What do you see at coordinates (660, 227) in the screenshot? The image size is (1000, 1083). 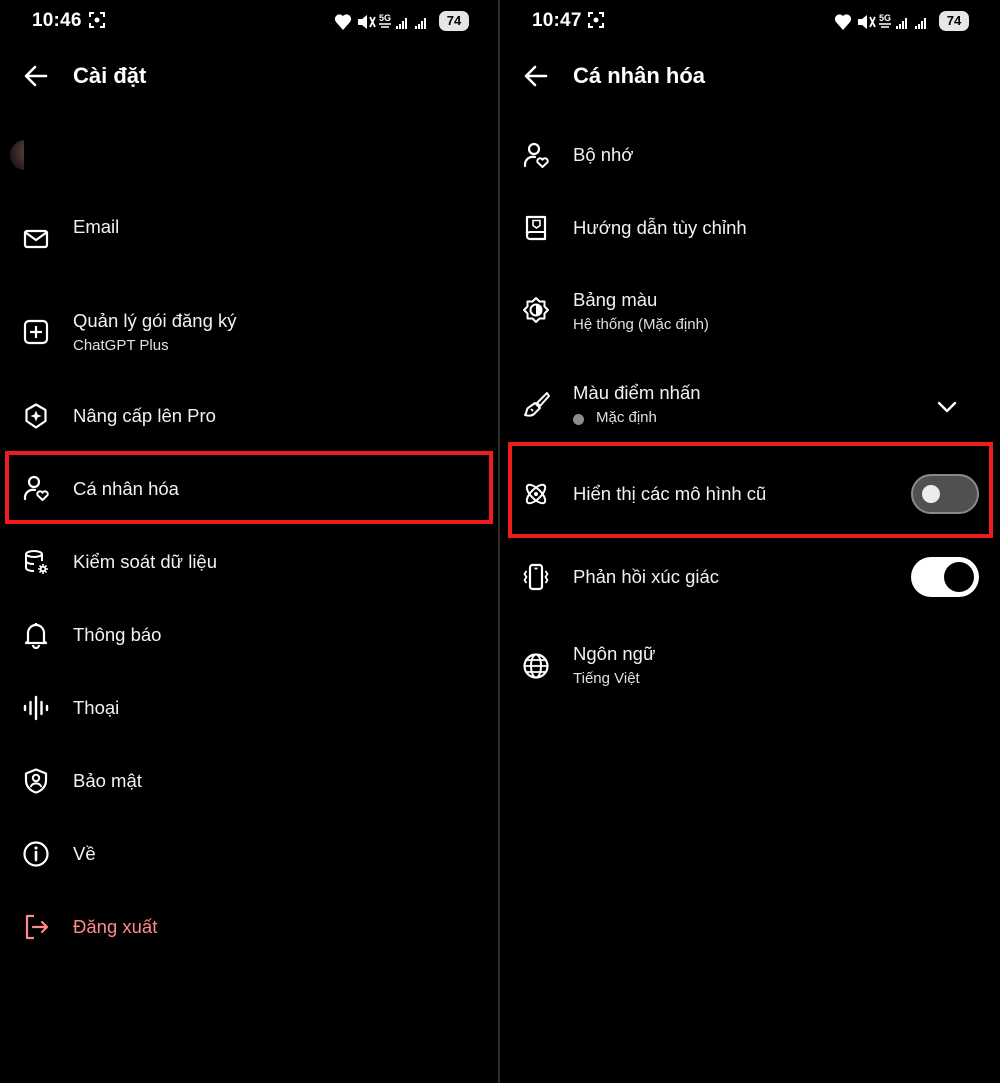 I see `personalization-item-label: Hướng dẫn tùy chỉnh` at bounding box center [660, 227].